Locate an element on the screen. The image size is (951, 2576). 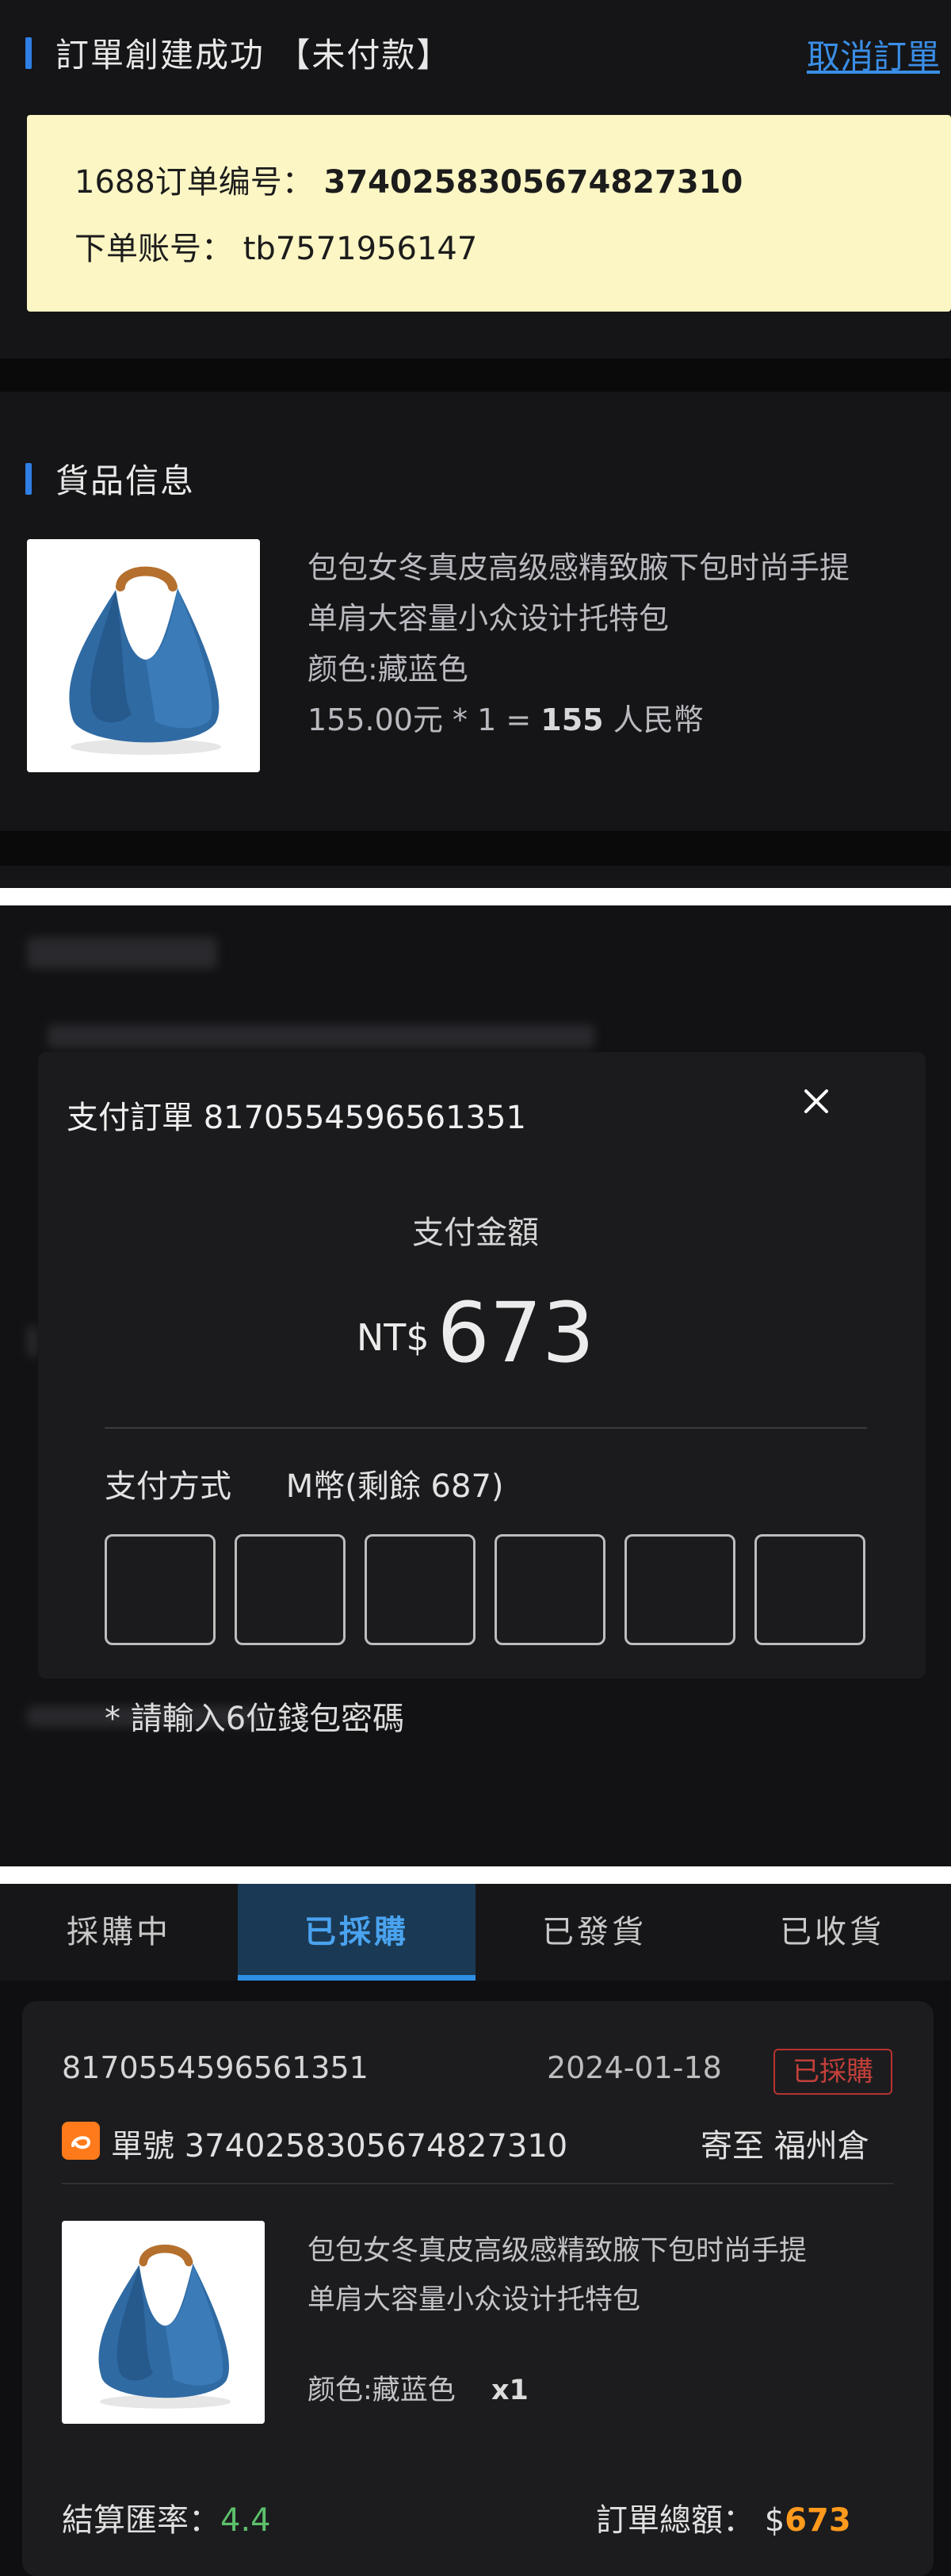
card-product-name-line2: 单肩大容量小众设计托特包 is located at coordinates (474, 2300).